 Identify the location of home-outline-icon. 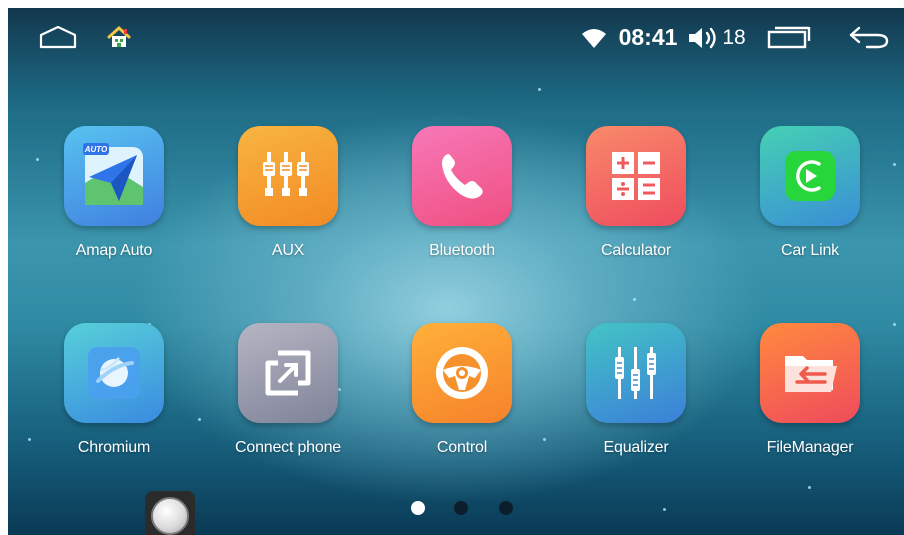
(58, 37).